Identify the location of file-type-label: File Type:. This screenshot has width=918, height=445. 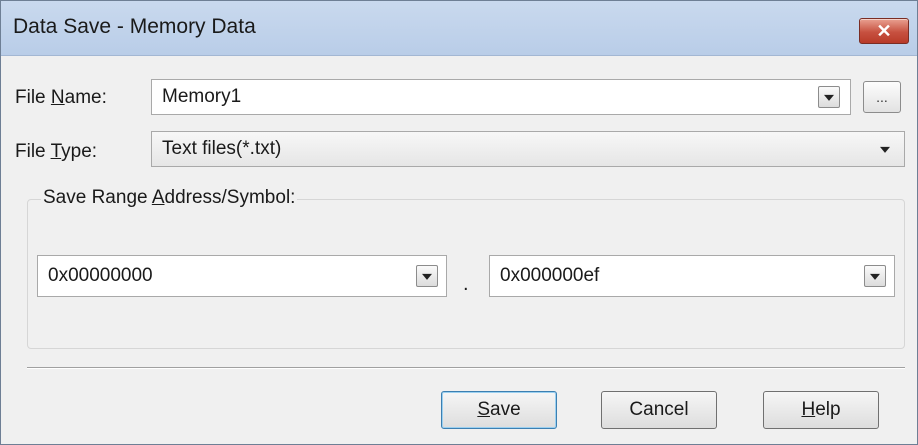
(56, 151).